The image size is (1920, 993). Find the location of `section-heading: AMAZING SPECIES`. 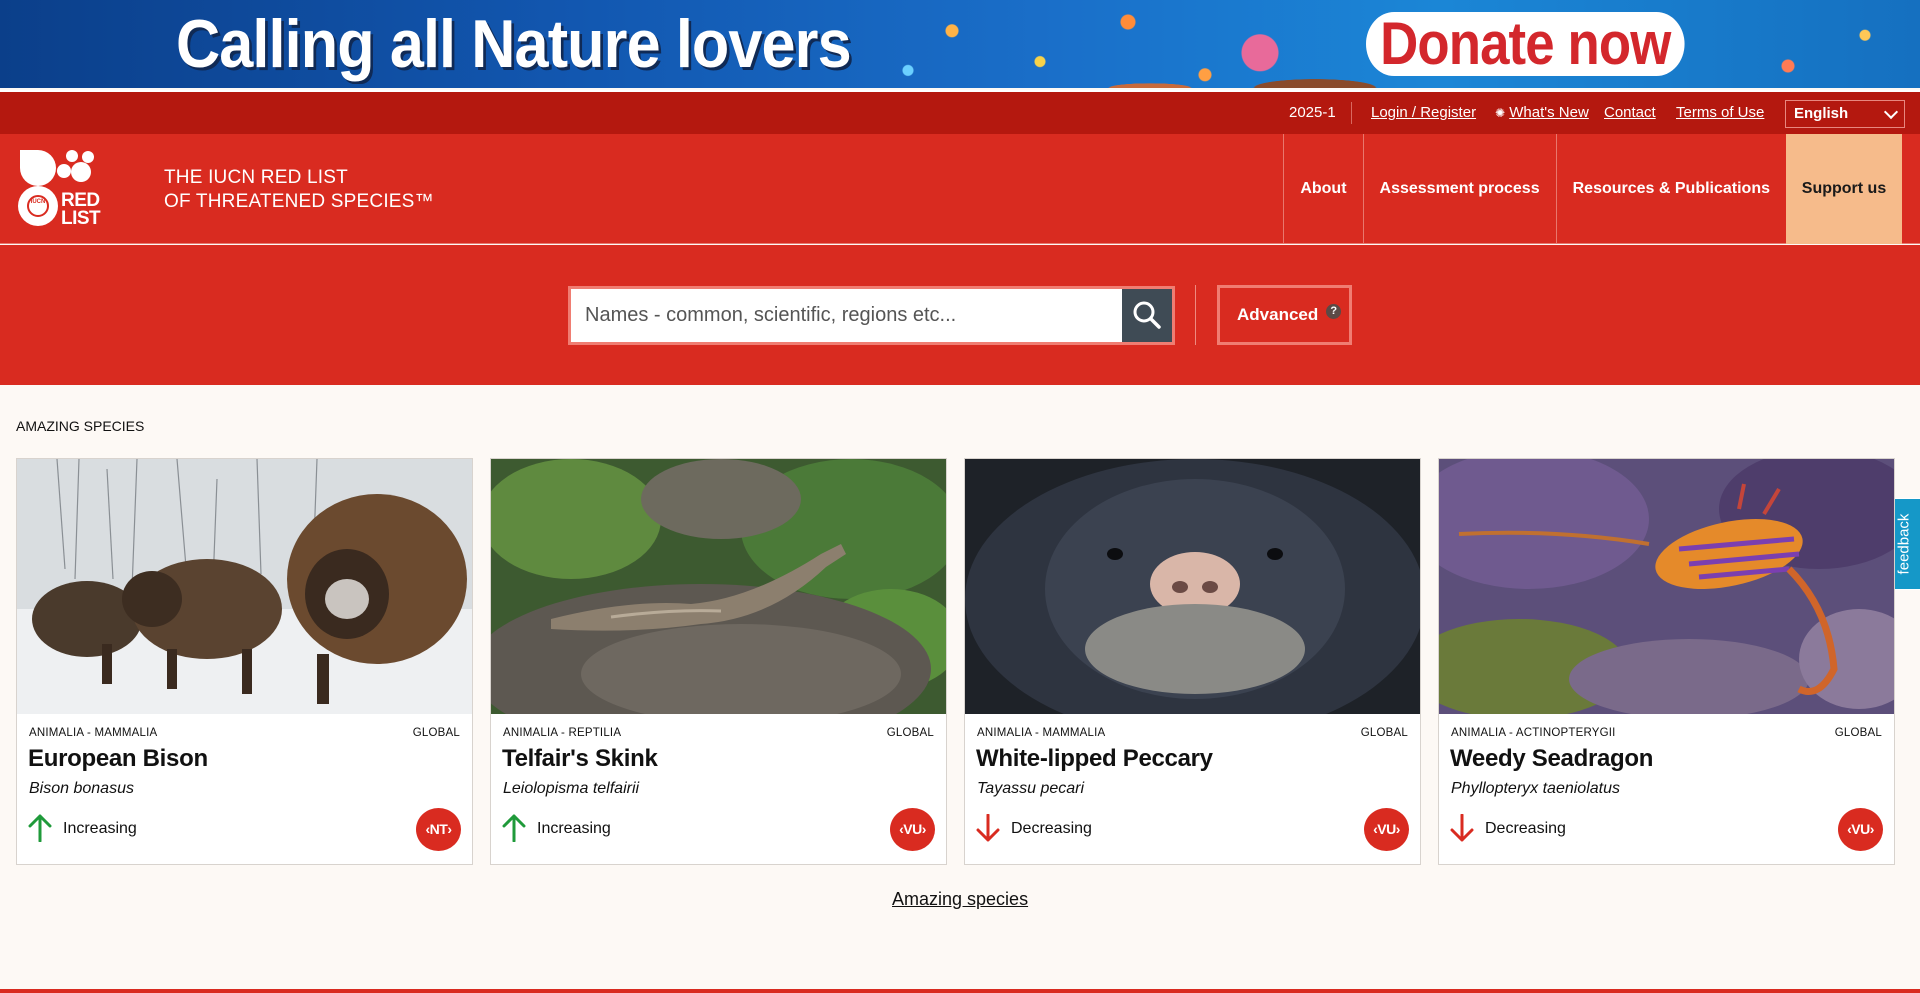

section-heading: AMAZING SPECIES is located at coordinates (80, 426).